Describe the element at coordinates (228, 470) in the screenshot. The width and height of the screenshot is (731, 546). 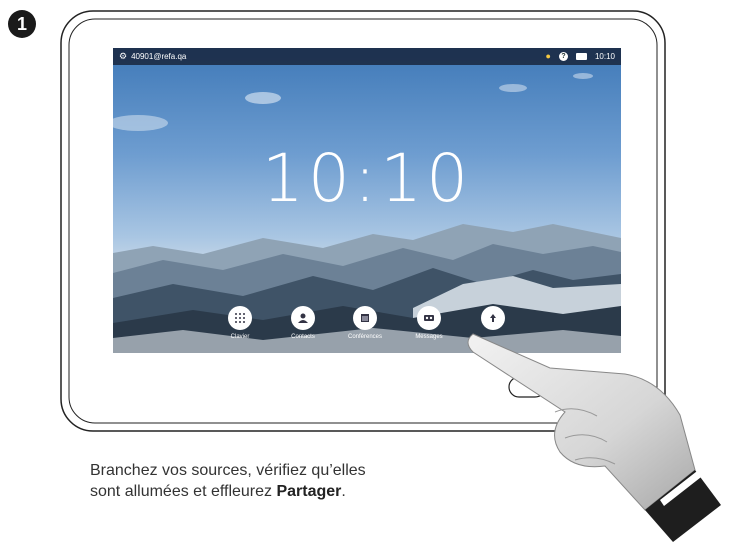
I see `caption-line-1: Branchez vos sources, vérifiez qu’elles` at that location.